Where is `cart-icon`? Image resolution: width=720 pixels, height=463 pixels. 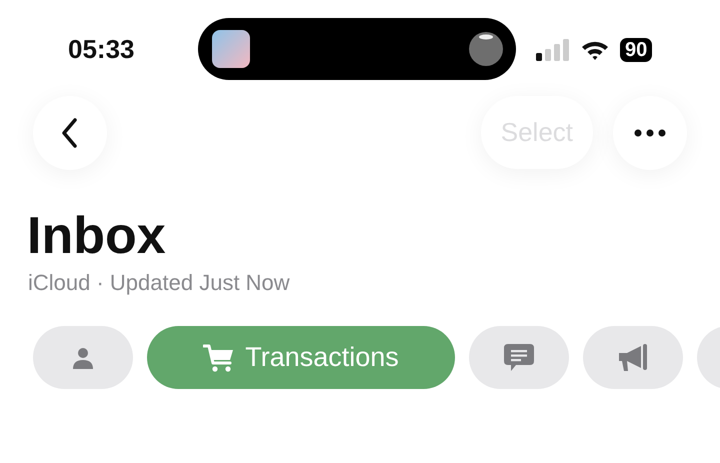
cart-icon is located at coordinates (219, 357).